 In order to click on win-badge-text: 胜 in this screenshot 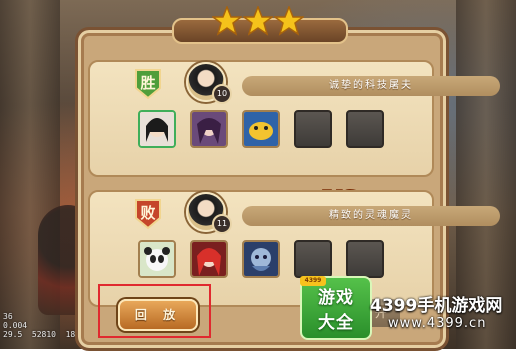, I will do `click(148, 83)`.